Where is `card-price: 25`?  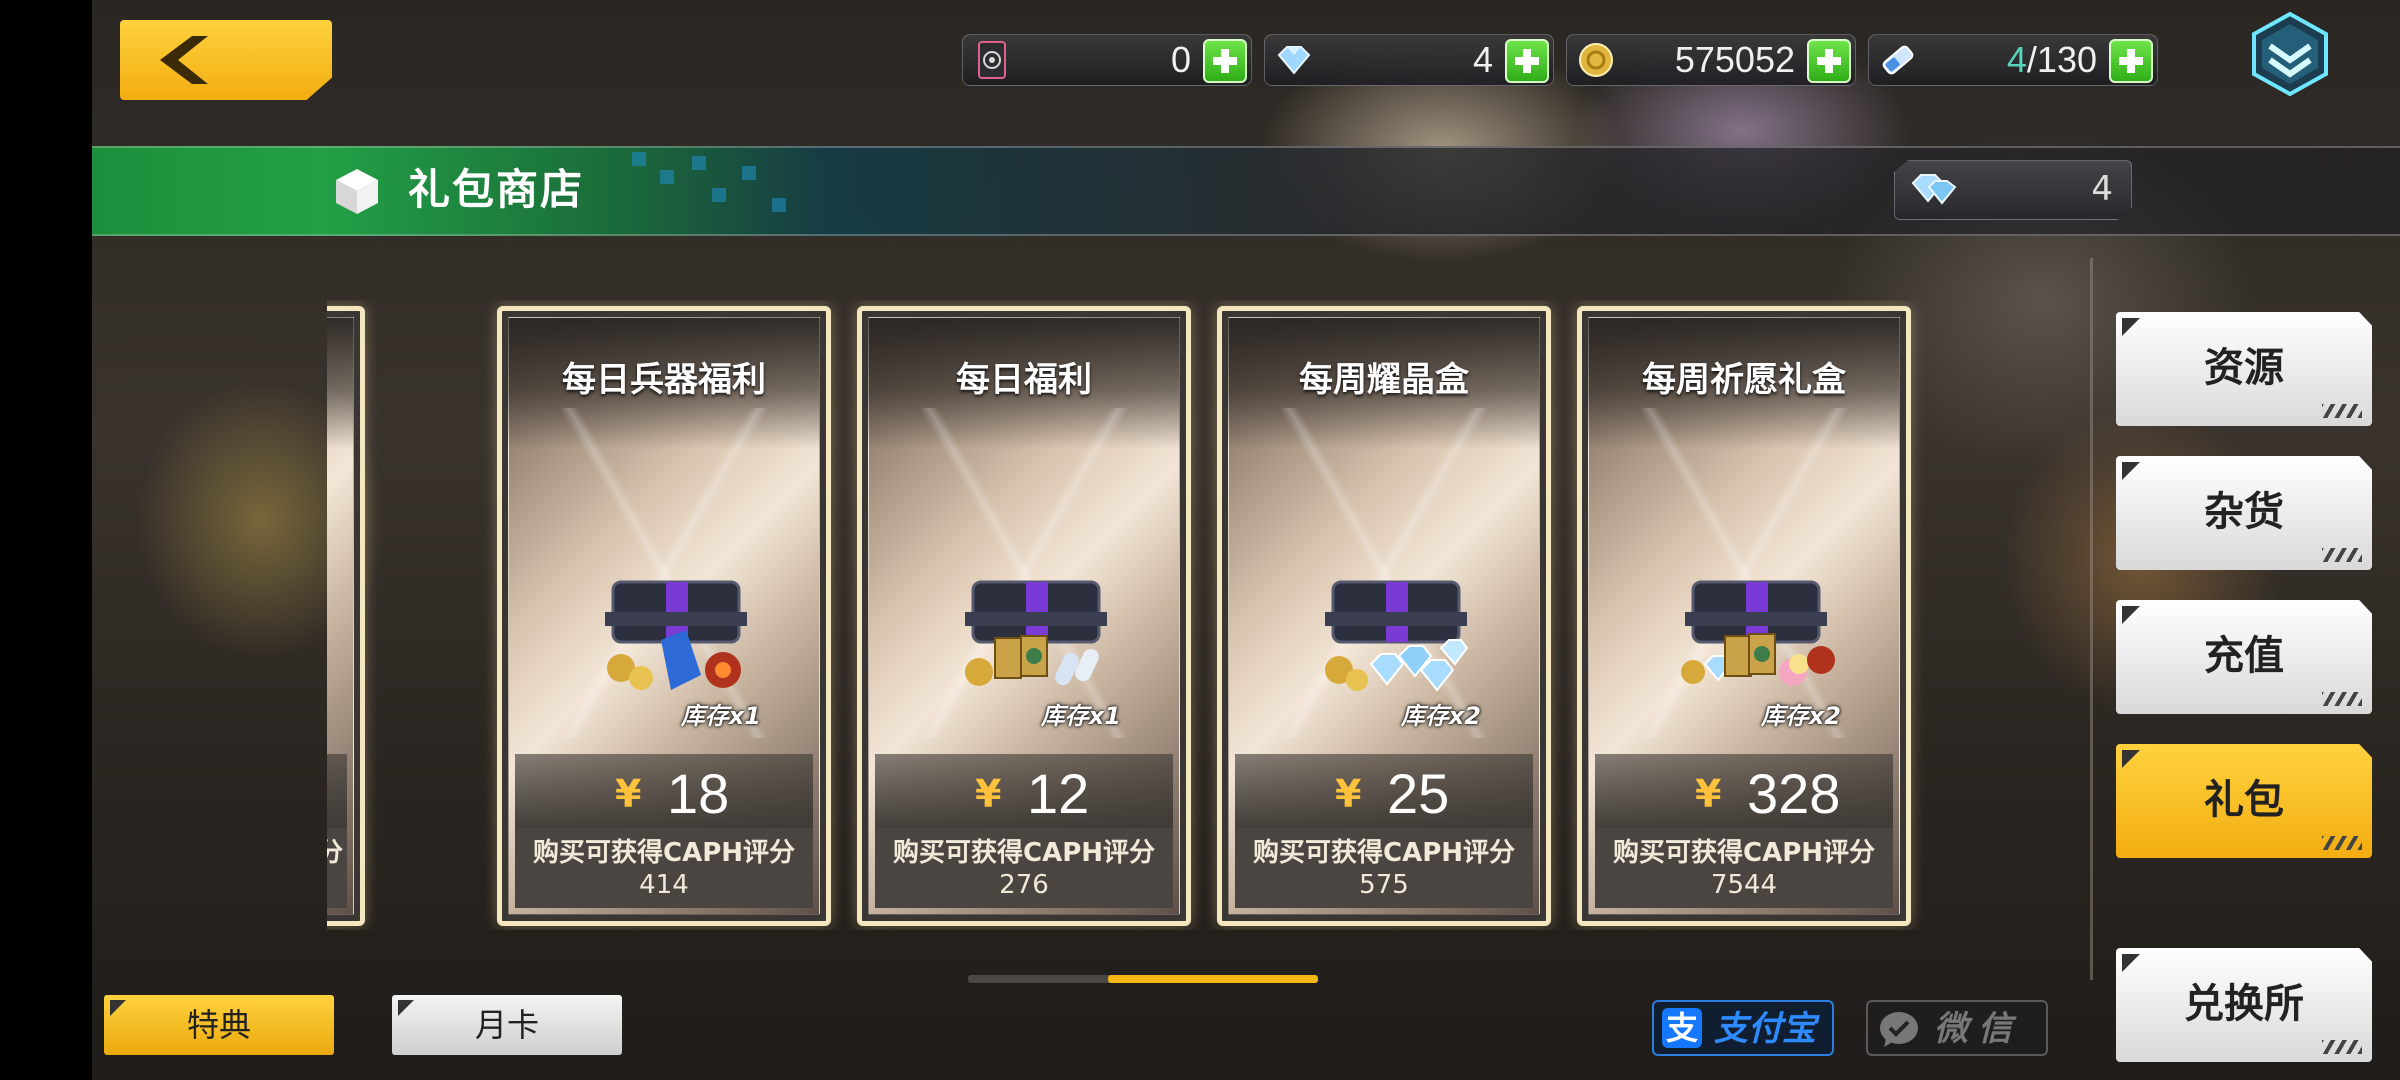 card-price: 25 is located at coordinates (1418, 793).